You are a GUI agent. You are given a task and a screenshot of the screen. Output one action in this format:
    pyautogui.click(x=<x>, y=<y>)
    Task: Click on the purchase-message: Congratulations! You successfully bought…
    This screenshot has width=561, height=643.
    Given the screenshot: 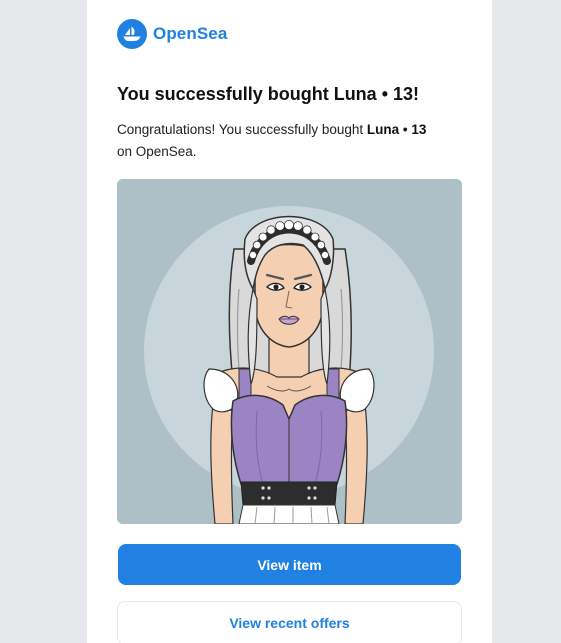 What is the action you would take?
    pyautogui.click(x=282, y=141)
    